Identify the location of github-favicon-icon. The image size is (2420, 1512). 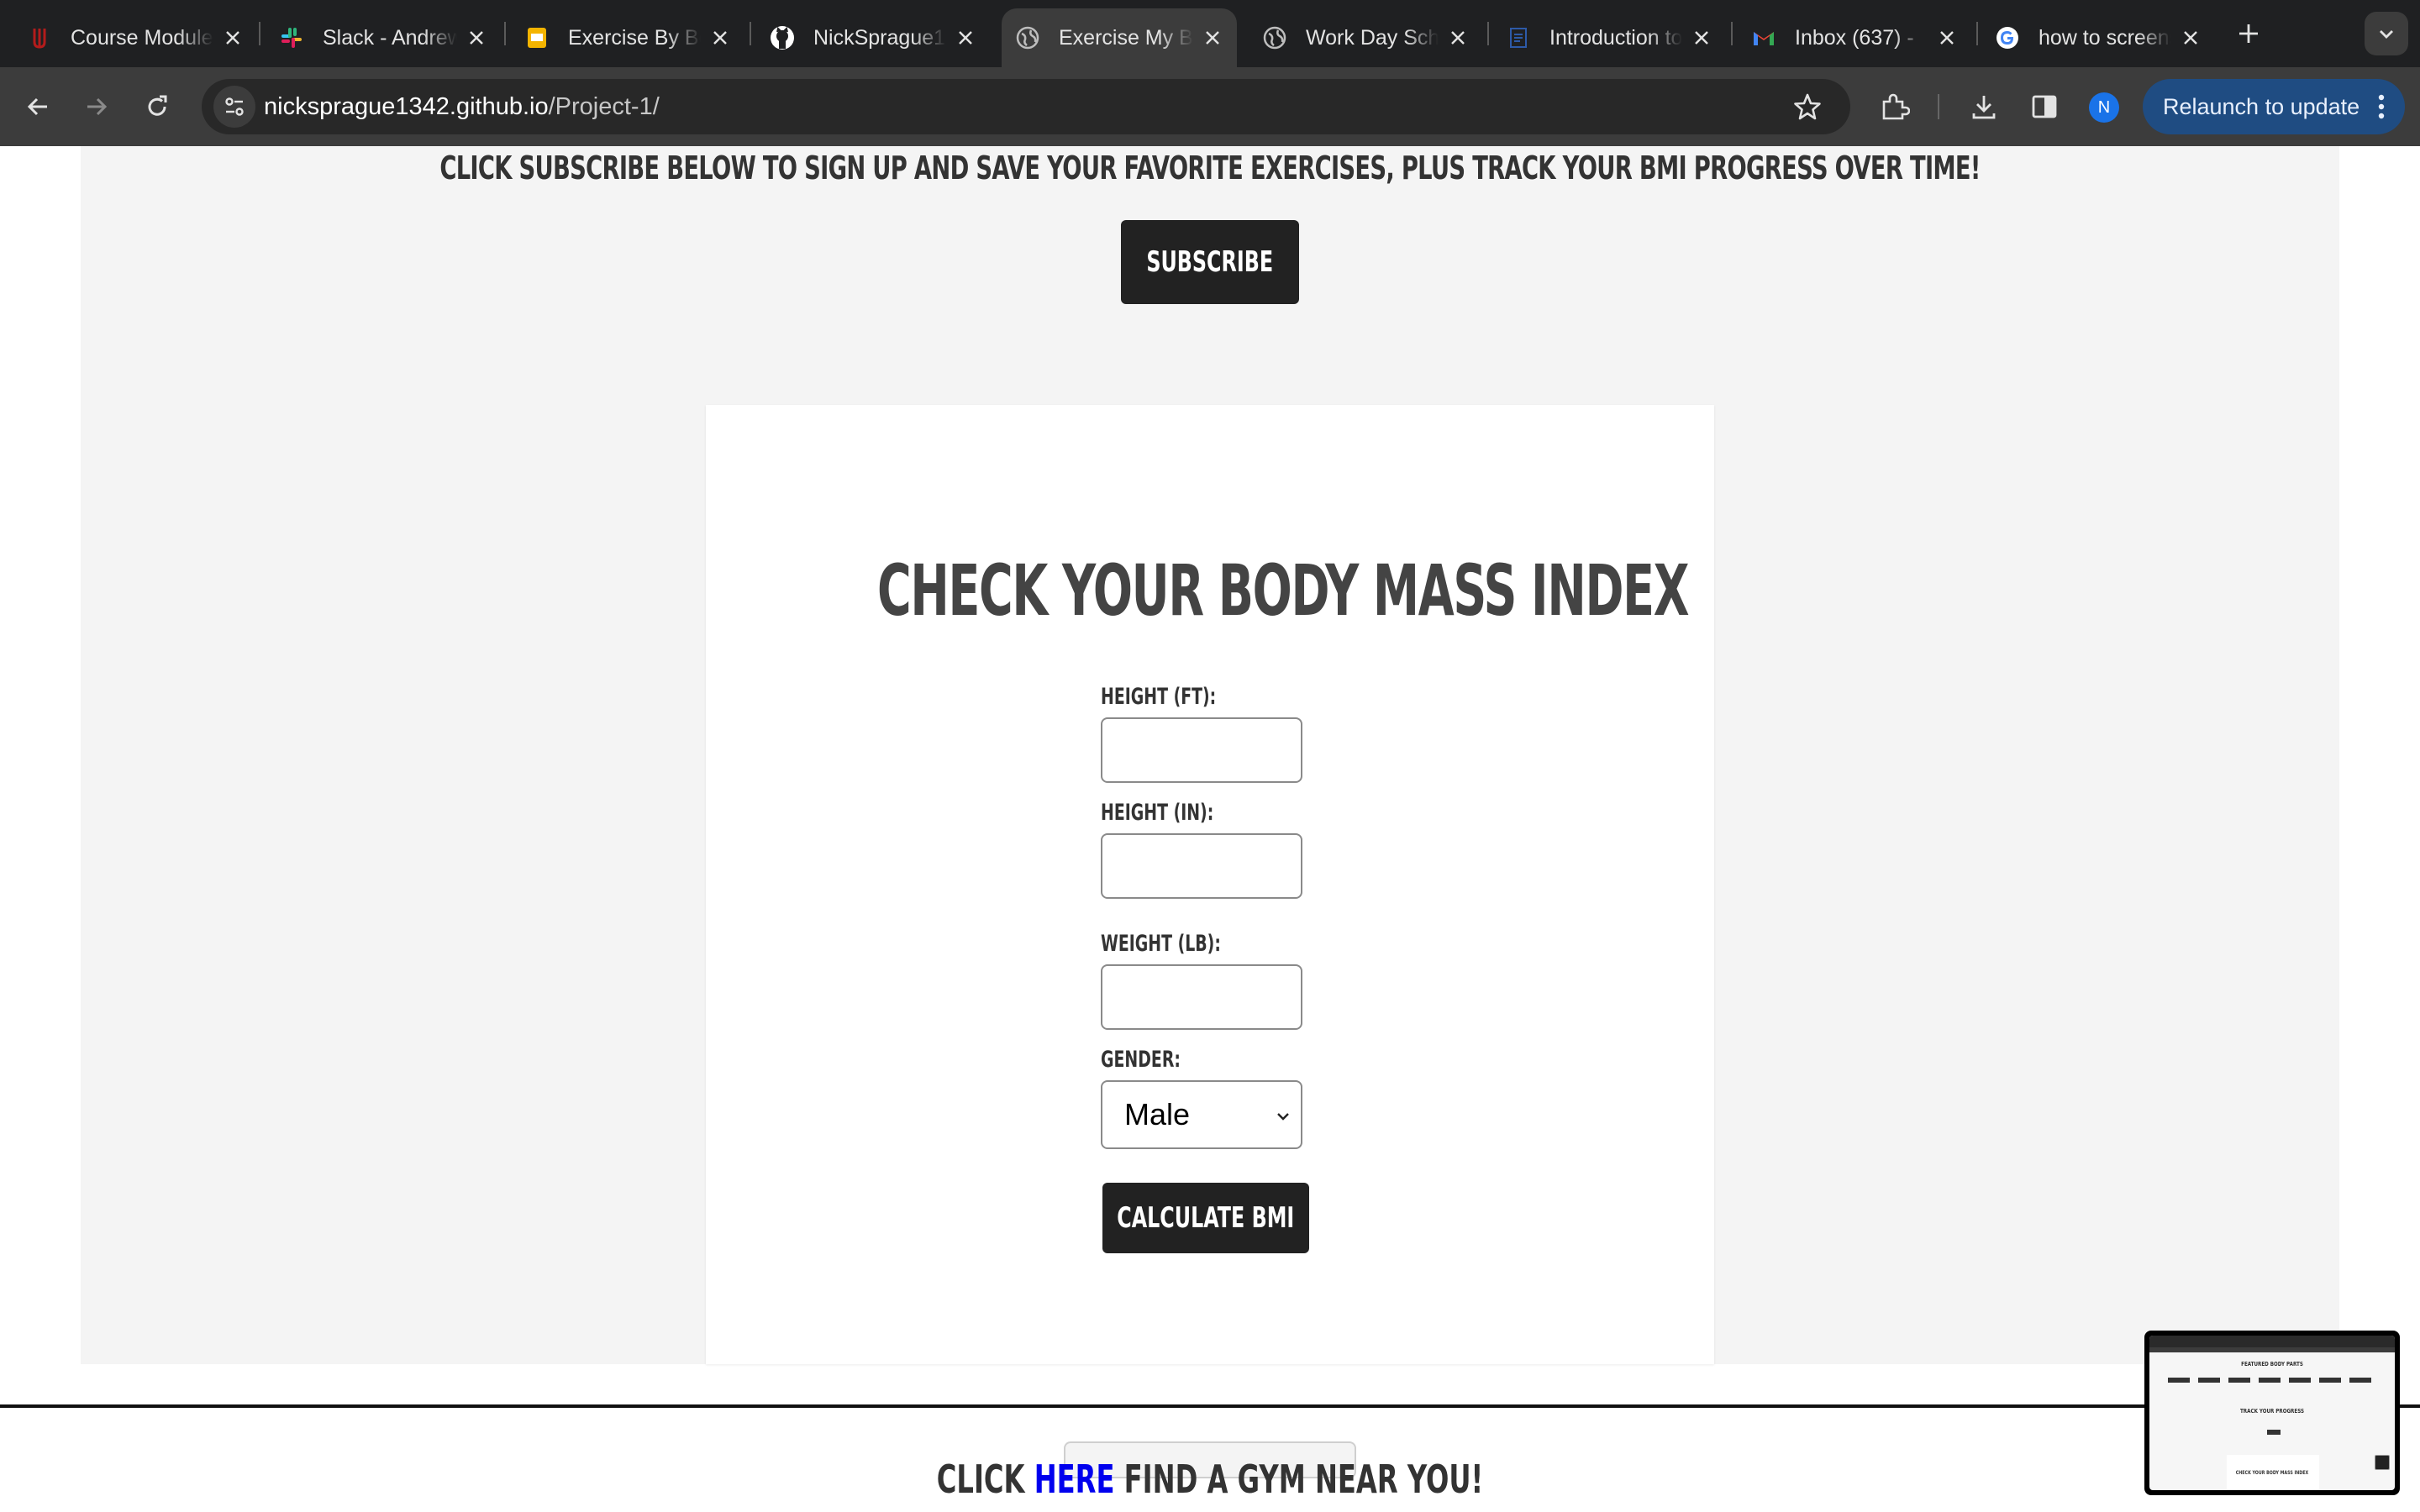
(782, 38).